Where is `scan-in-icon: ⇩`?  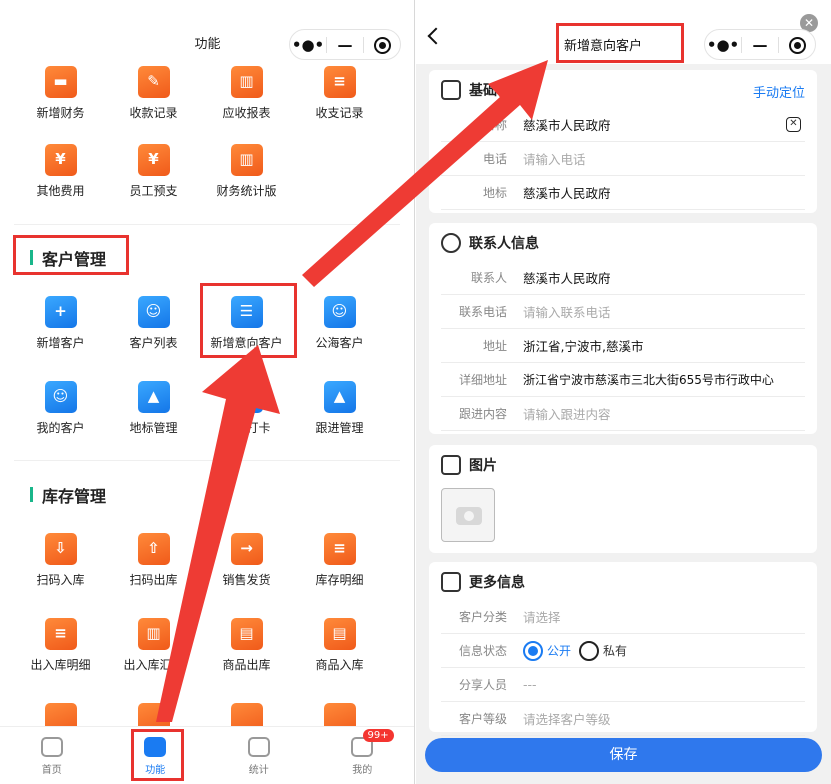 scan-in-icon: ⇩ is located at coordinates (60, 549).